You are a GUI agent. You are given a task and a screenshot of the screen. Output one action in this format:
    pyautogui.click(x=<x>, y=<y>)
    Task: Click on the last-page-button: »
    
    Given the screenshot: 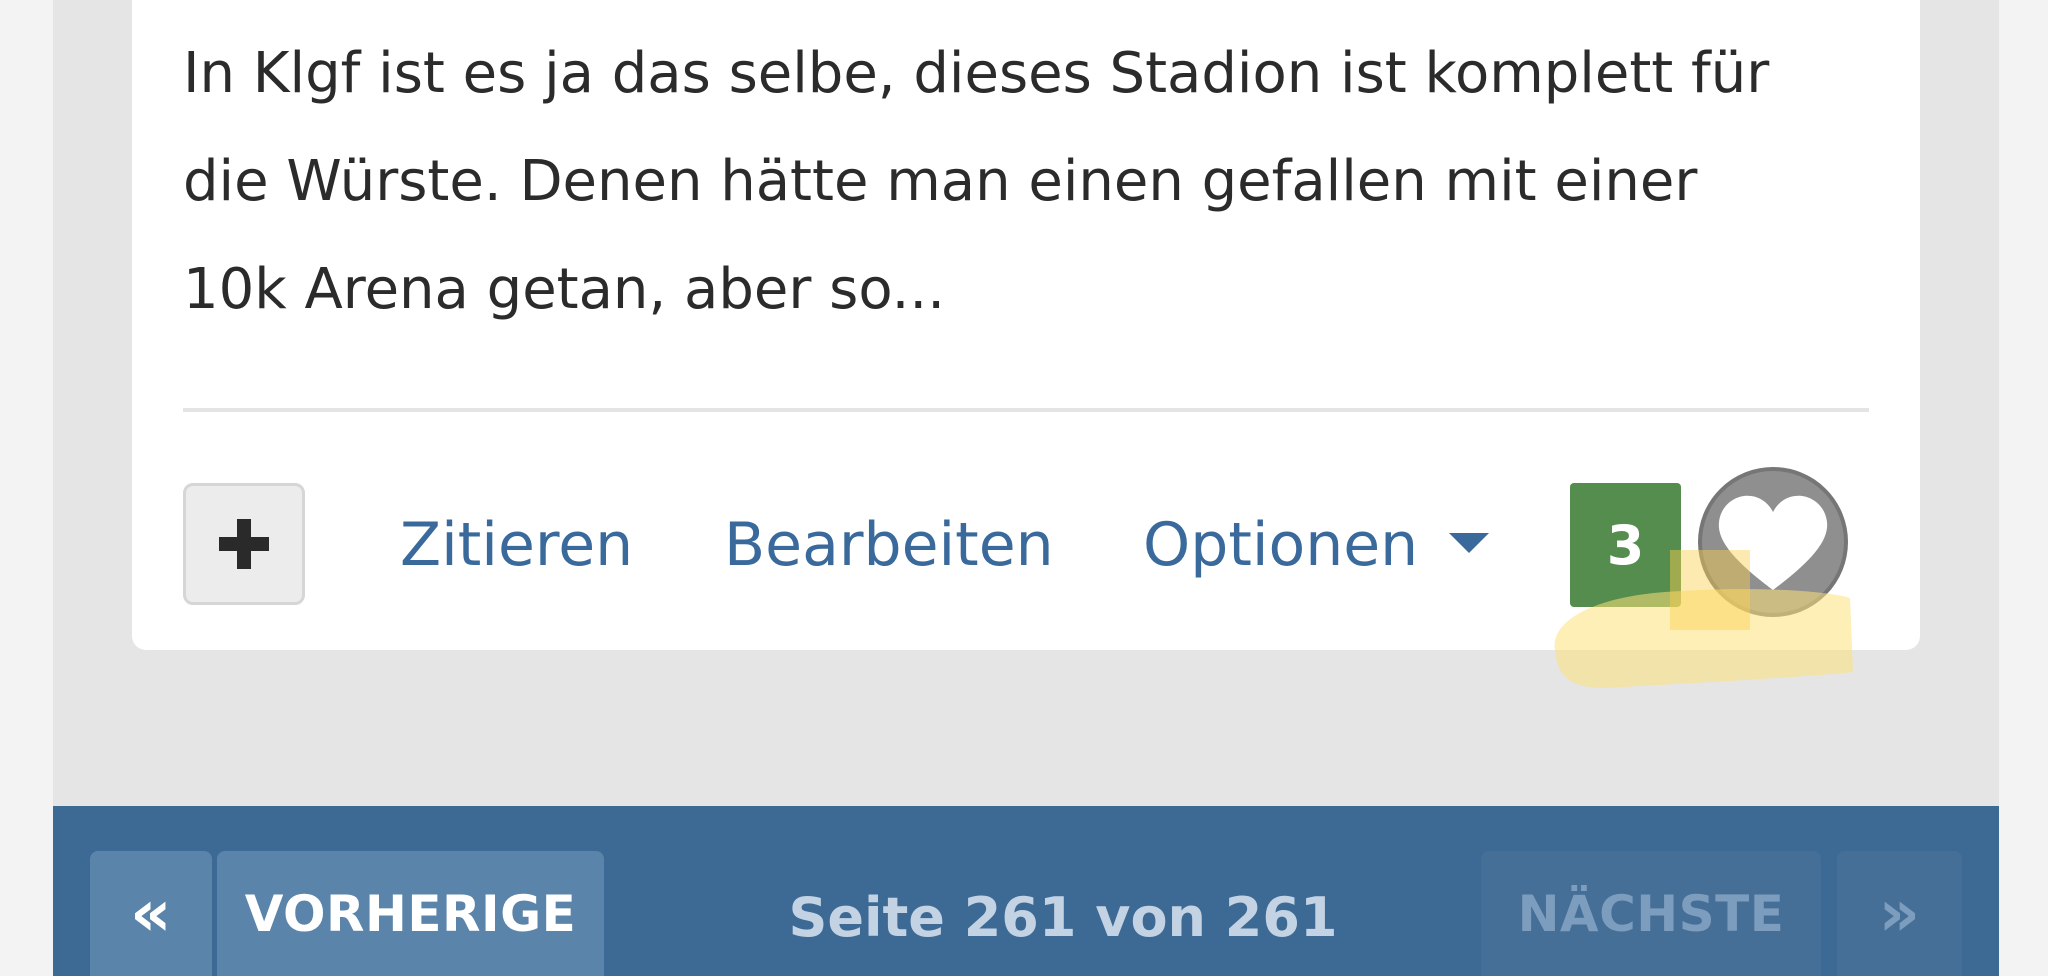 What is the action you would take?
    pyautogui.click(x=1899, y=913)
    